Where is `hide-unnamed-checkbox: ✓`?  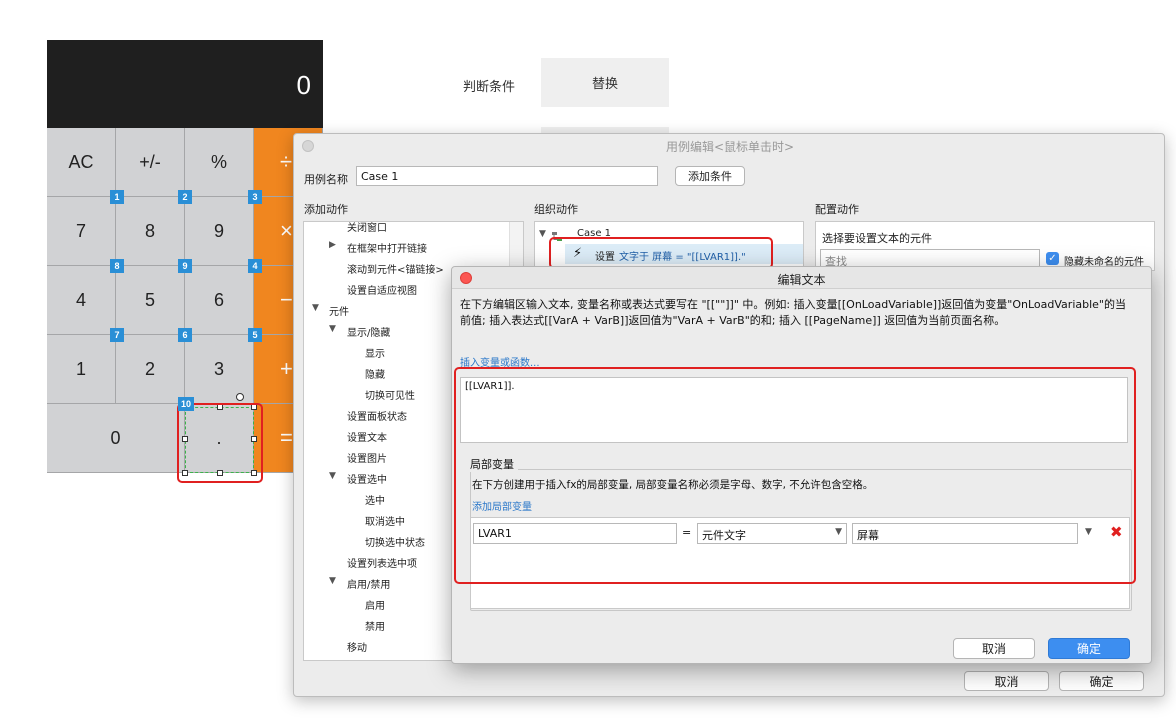
hide-unnamed-checkbox: ✓ is located at coordinates (1052, 258).